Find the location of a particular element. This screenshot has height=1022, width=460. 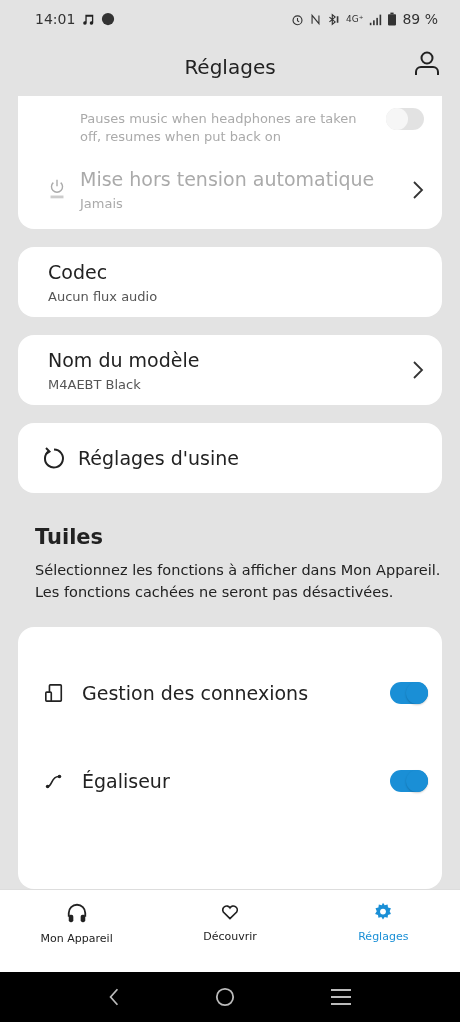

menu-icon is located at coordinates (341, 997).